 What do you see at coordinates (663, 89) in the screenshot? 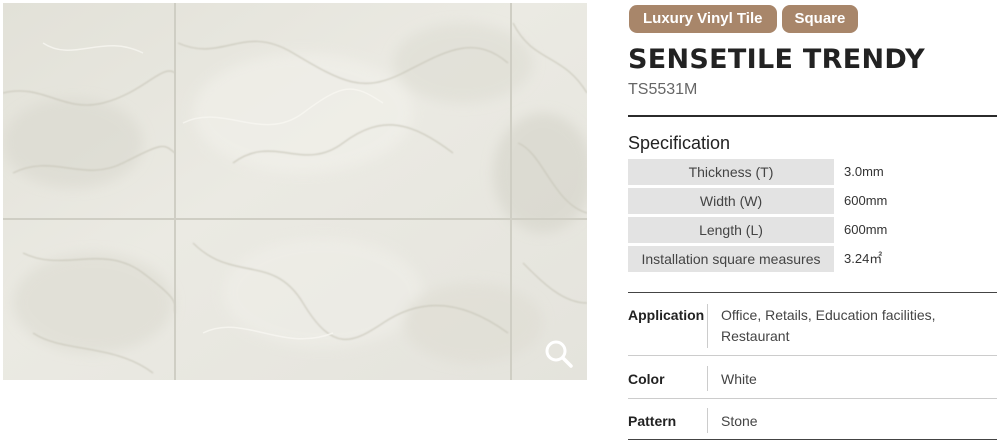
I see `product-code: TS5531M` at bounding box center [663, 89].